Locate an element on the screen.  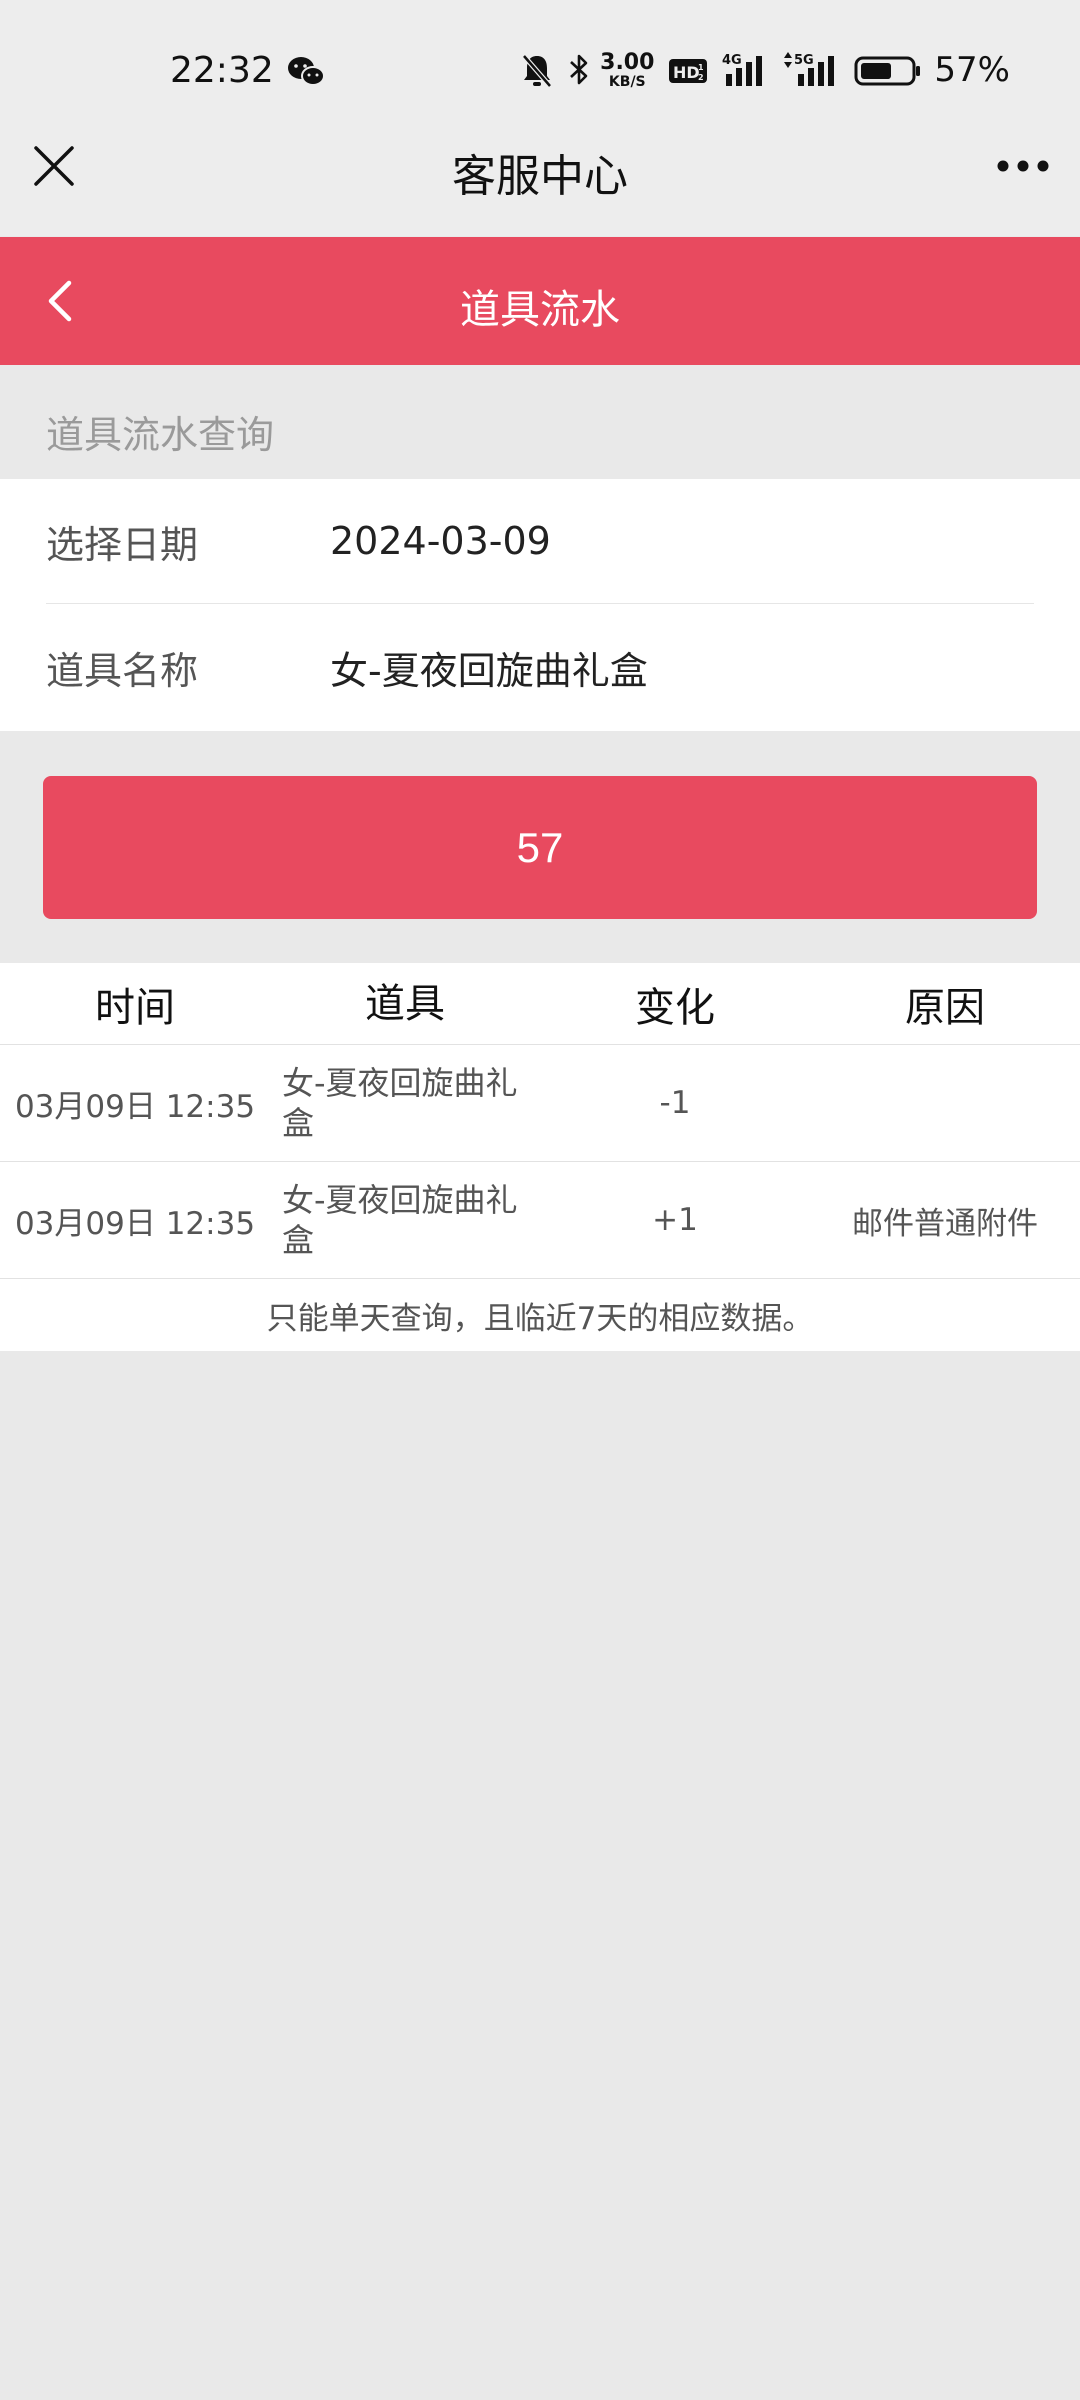
date-label: 选择日期 is located at coordinates (122, 544).